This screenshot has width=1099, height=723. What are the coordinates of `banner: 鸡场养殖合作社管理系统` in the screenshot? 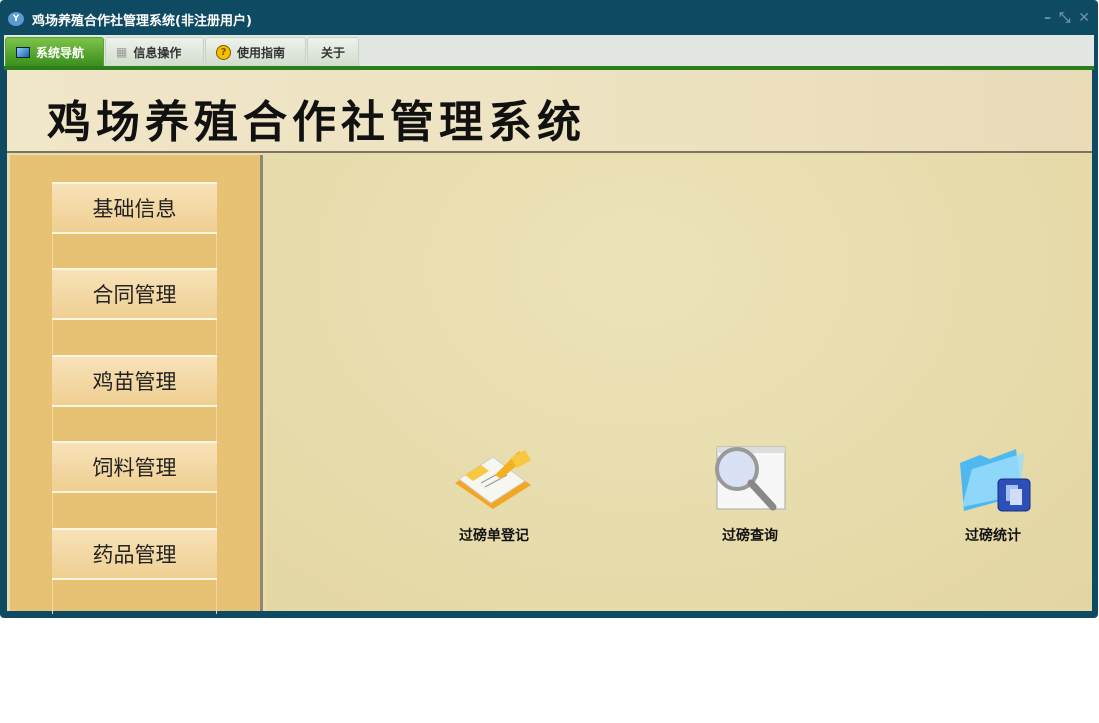 It's located at (549, 111).